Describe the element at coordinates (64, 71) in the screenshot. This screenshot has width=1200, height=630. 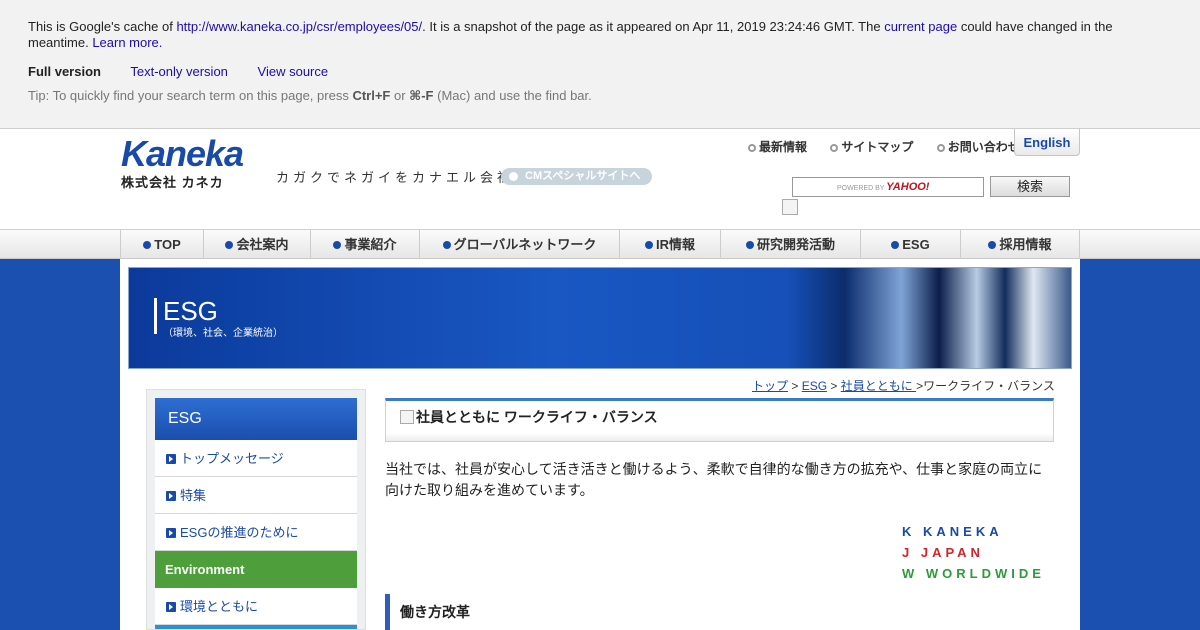
I see `full-version-label: Full version` at that location.